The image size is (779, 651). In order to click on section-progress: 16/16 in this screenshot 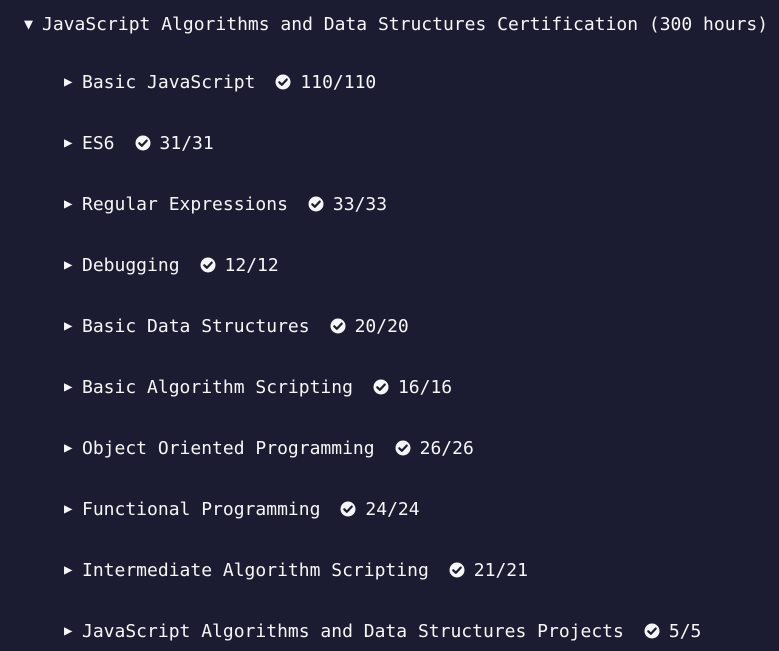, I will do `click(425, 387)`.